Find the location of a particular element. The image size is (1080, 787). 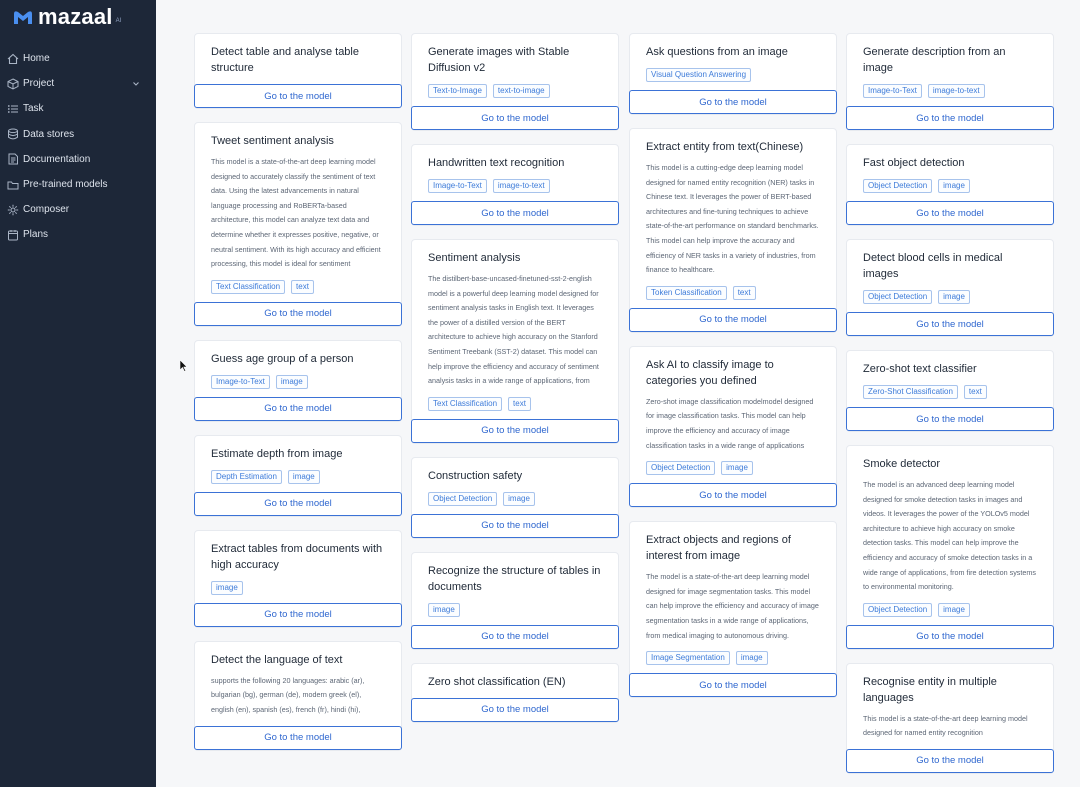

model-title: Sentiment analysis is located at coordinates (474, 258).